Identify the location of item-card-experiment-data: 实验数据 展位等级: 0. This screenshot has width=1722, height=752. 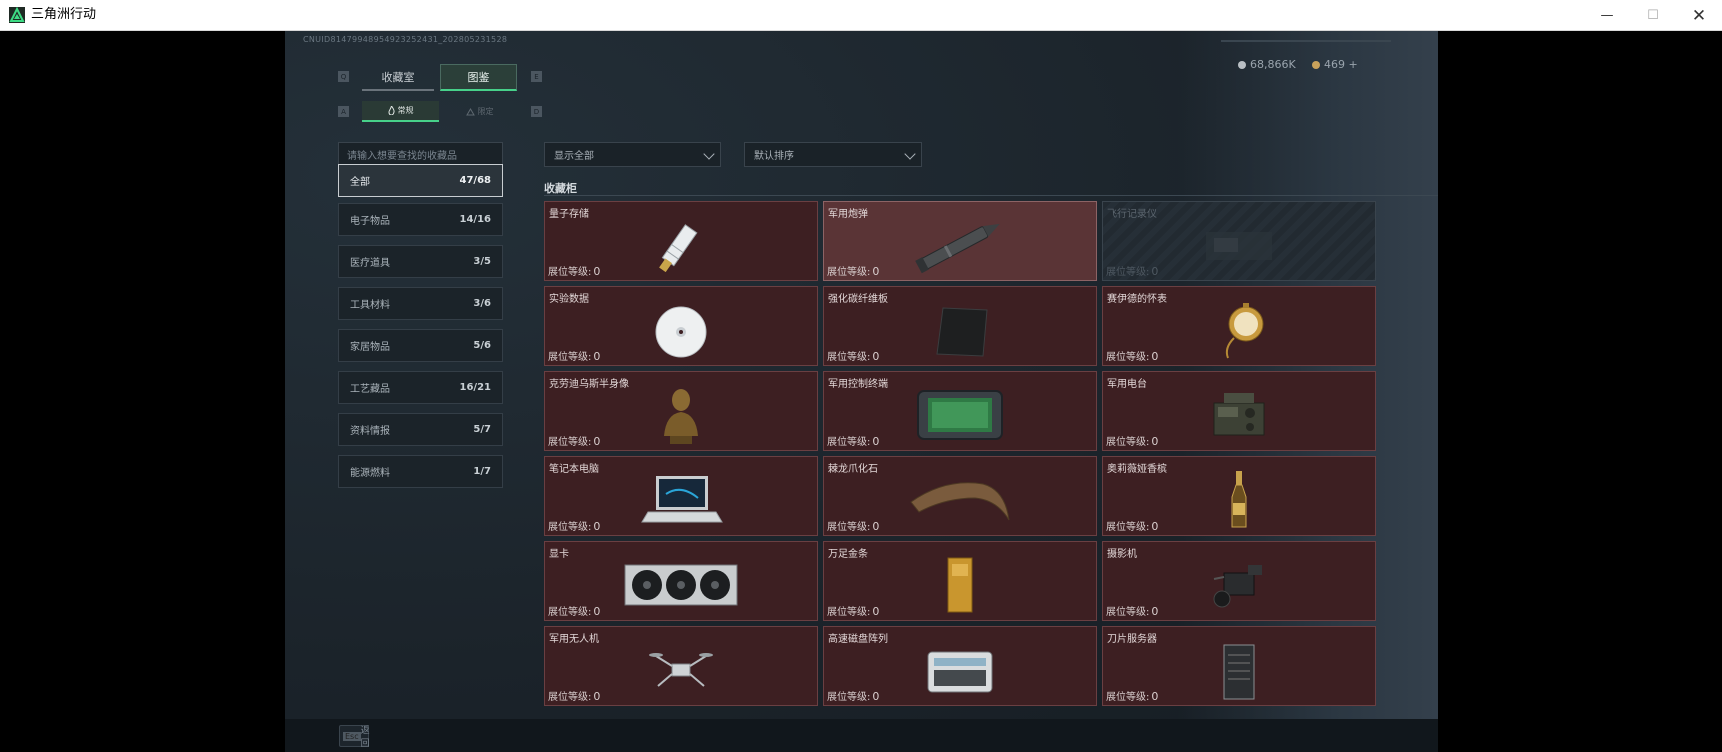
(681, 326).